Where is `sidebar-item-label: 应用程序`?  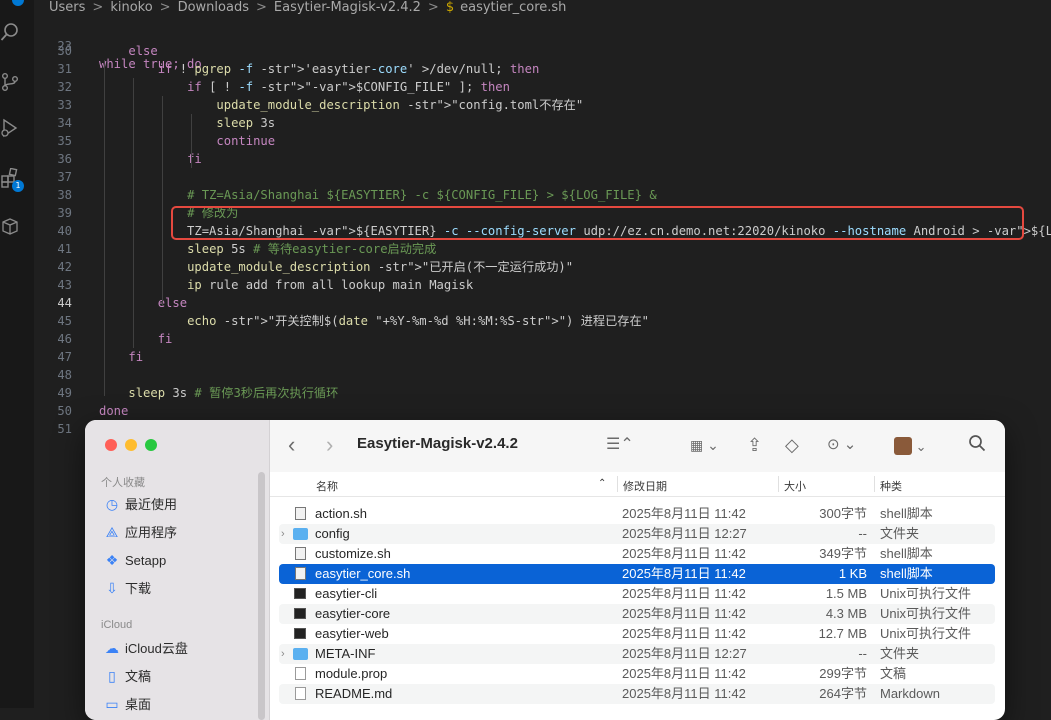
sidebar-item-label: 应用程序 is located at coordinates (151, 532).